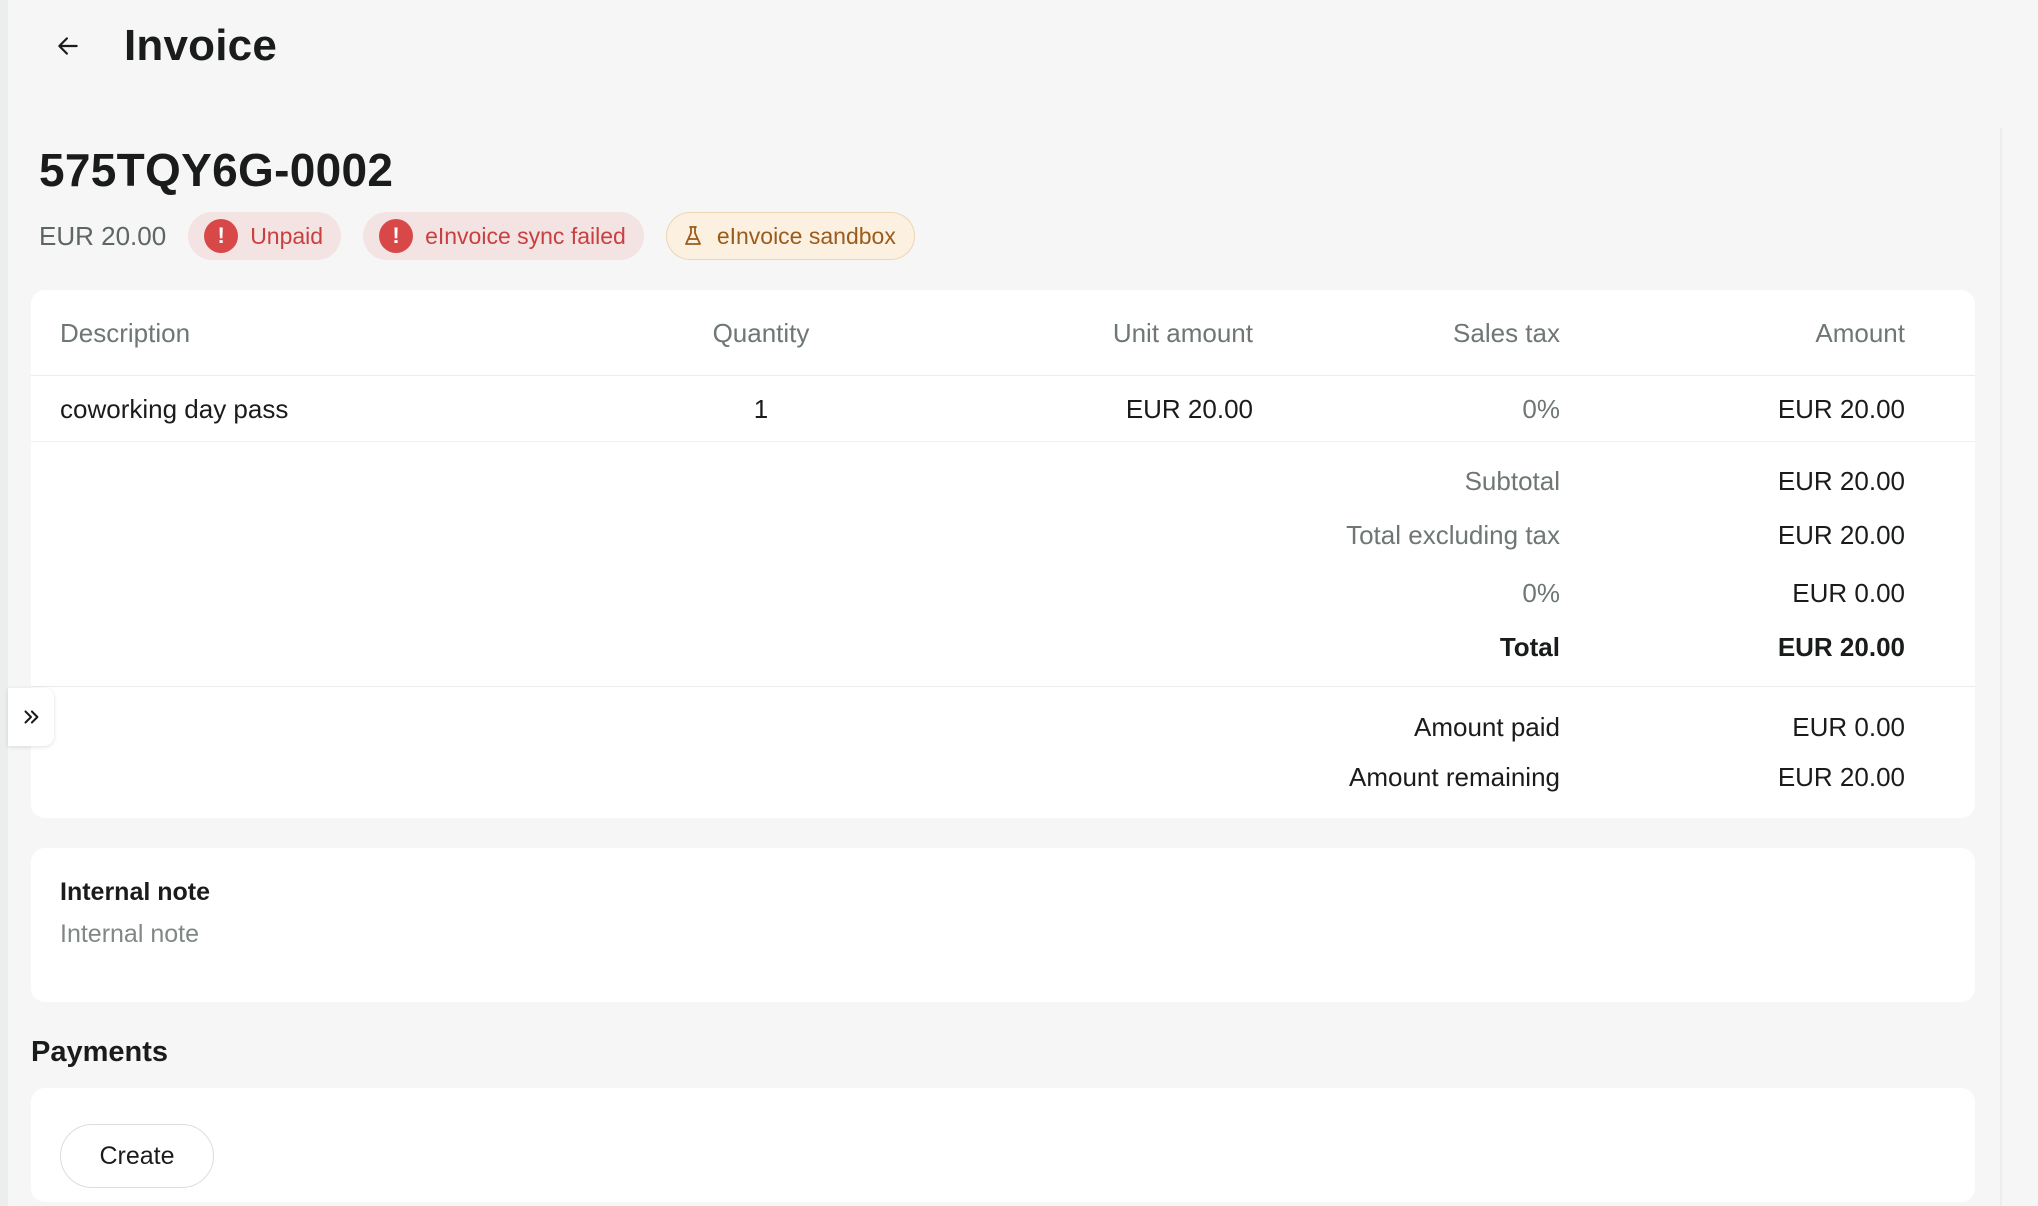 This screenshot has height=1206, width=2038. Describe the element at coordinates (1189, 409) in the screenshot. I see `item-unit-amount: EUR 20.00` at that location.